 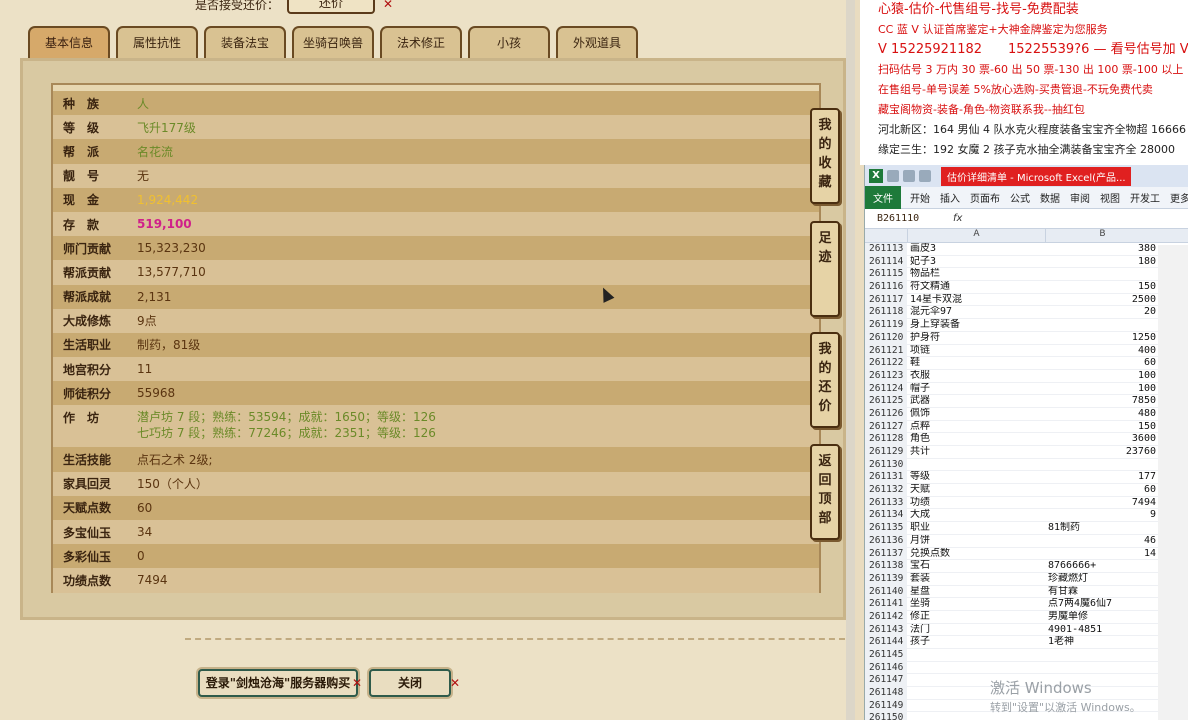 I want to click on row-number: 261126, so click(x=886, y=413).